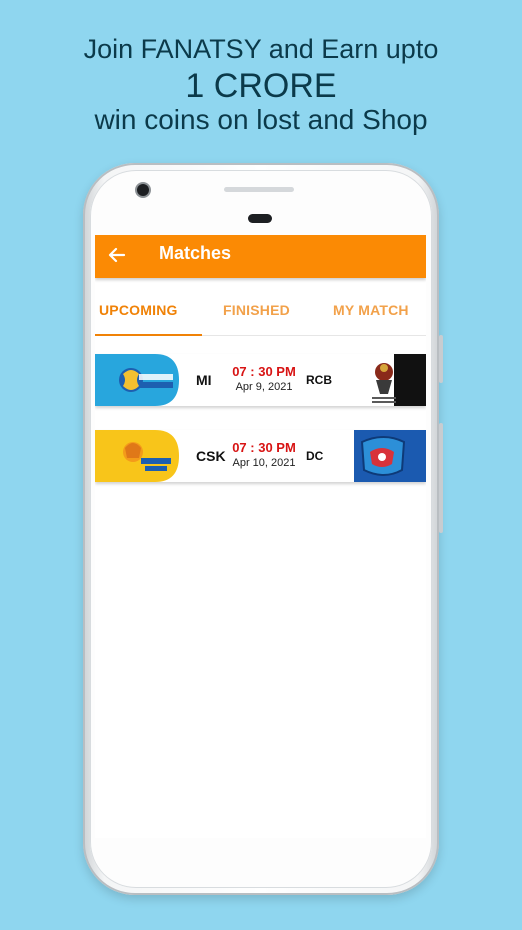 This screenshot has height=930, width=522. I want to click on app-bar: Matches, so click(260, 256).